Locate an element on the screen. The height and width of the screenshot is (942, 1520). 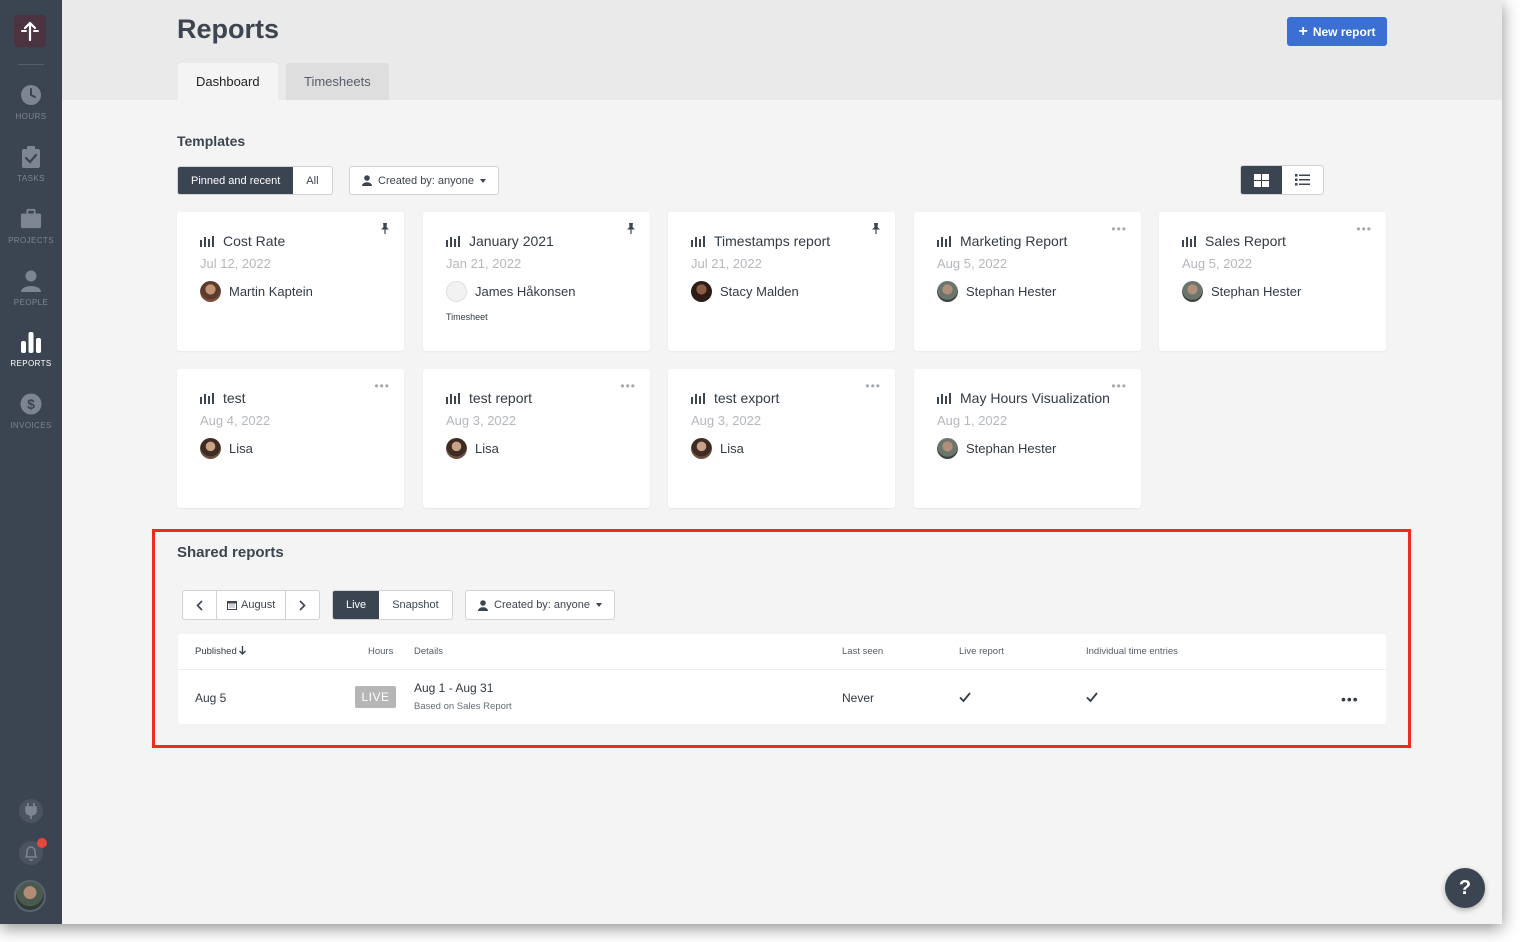
person-arrow-logo-icon is located at coordinates (30, 31).